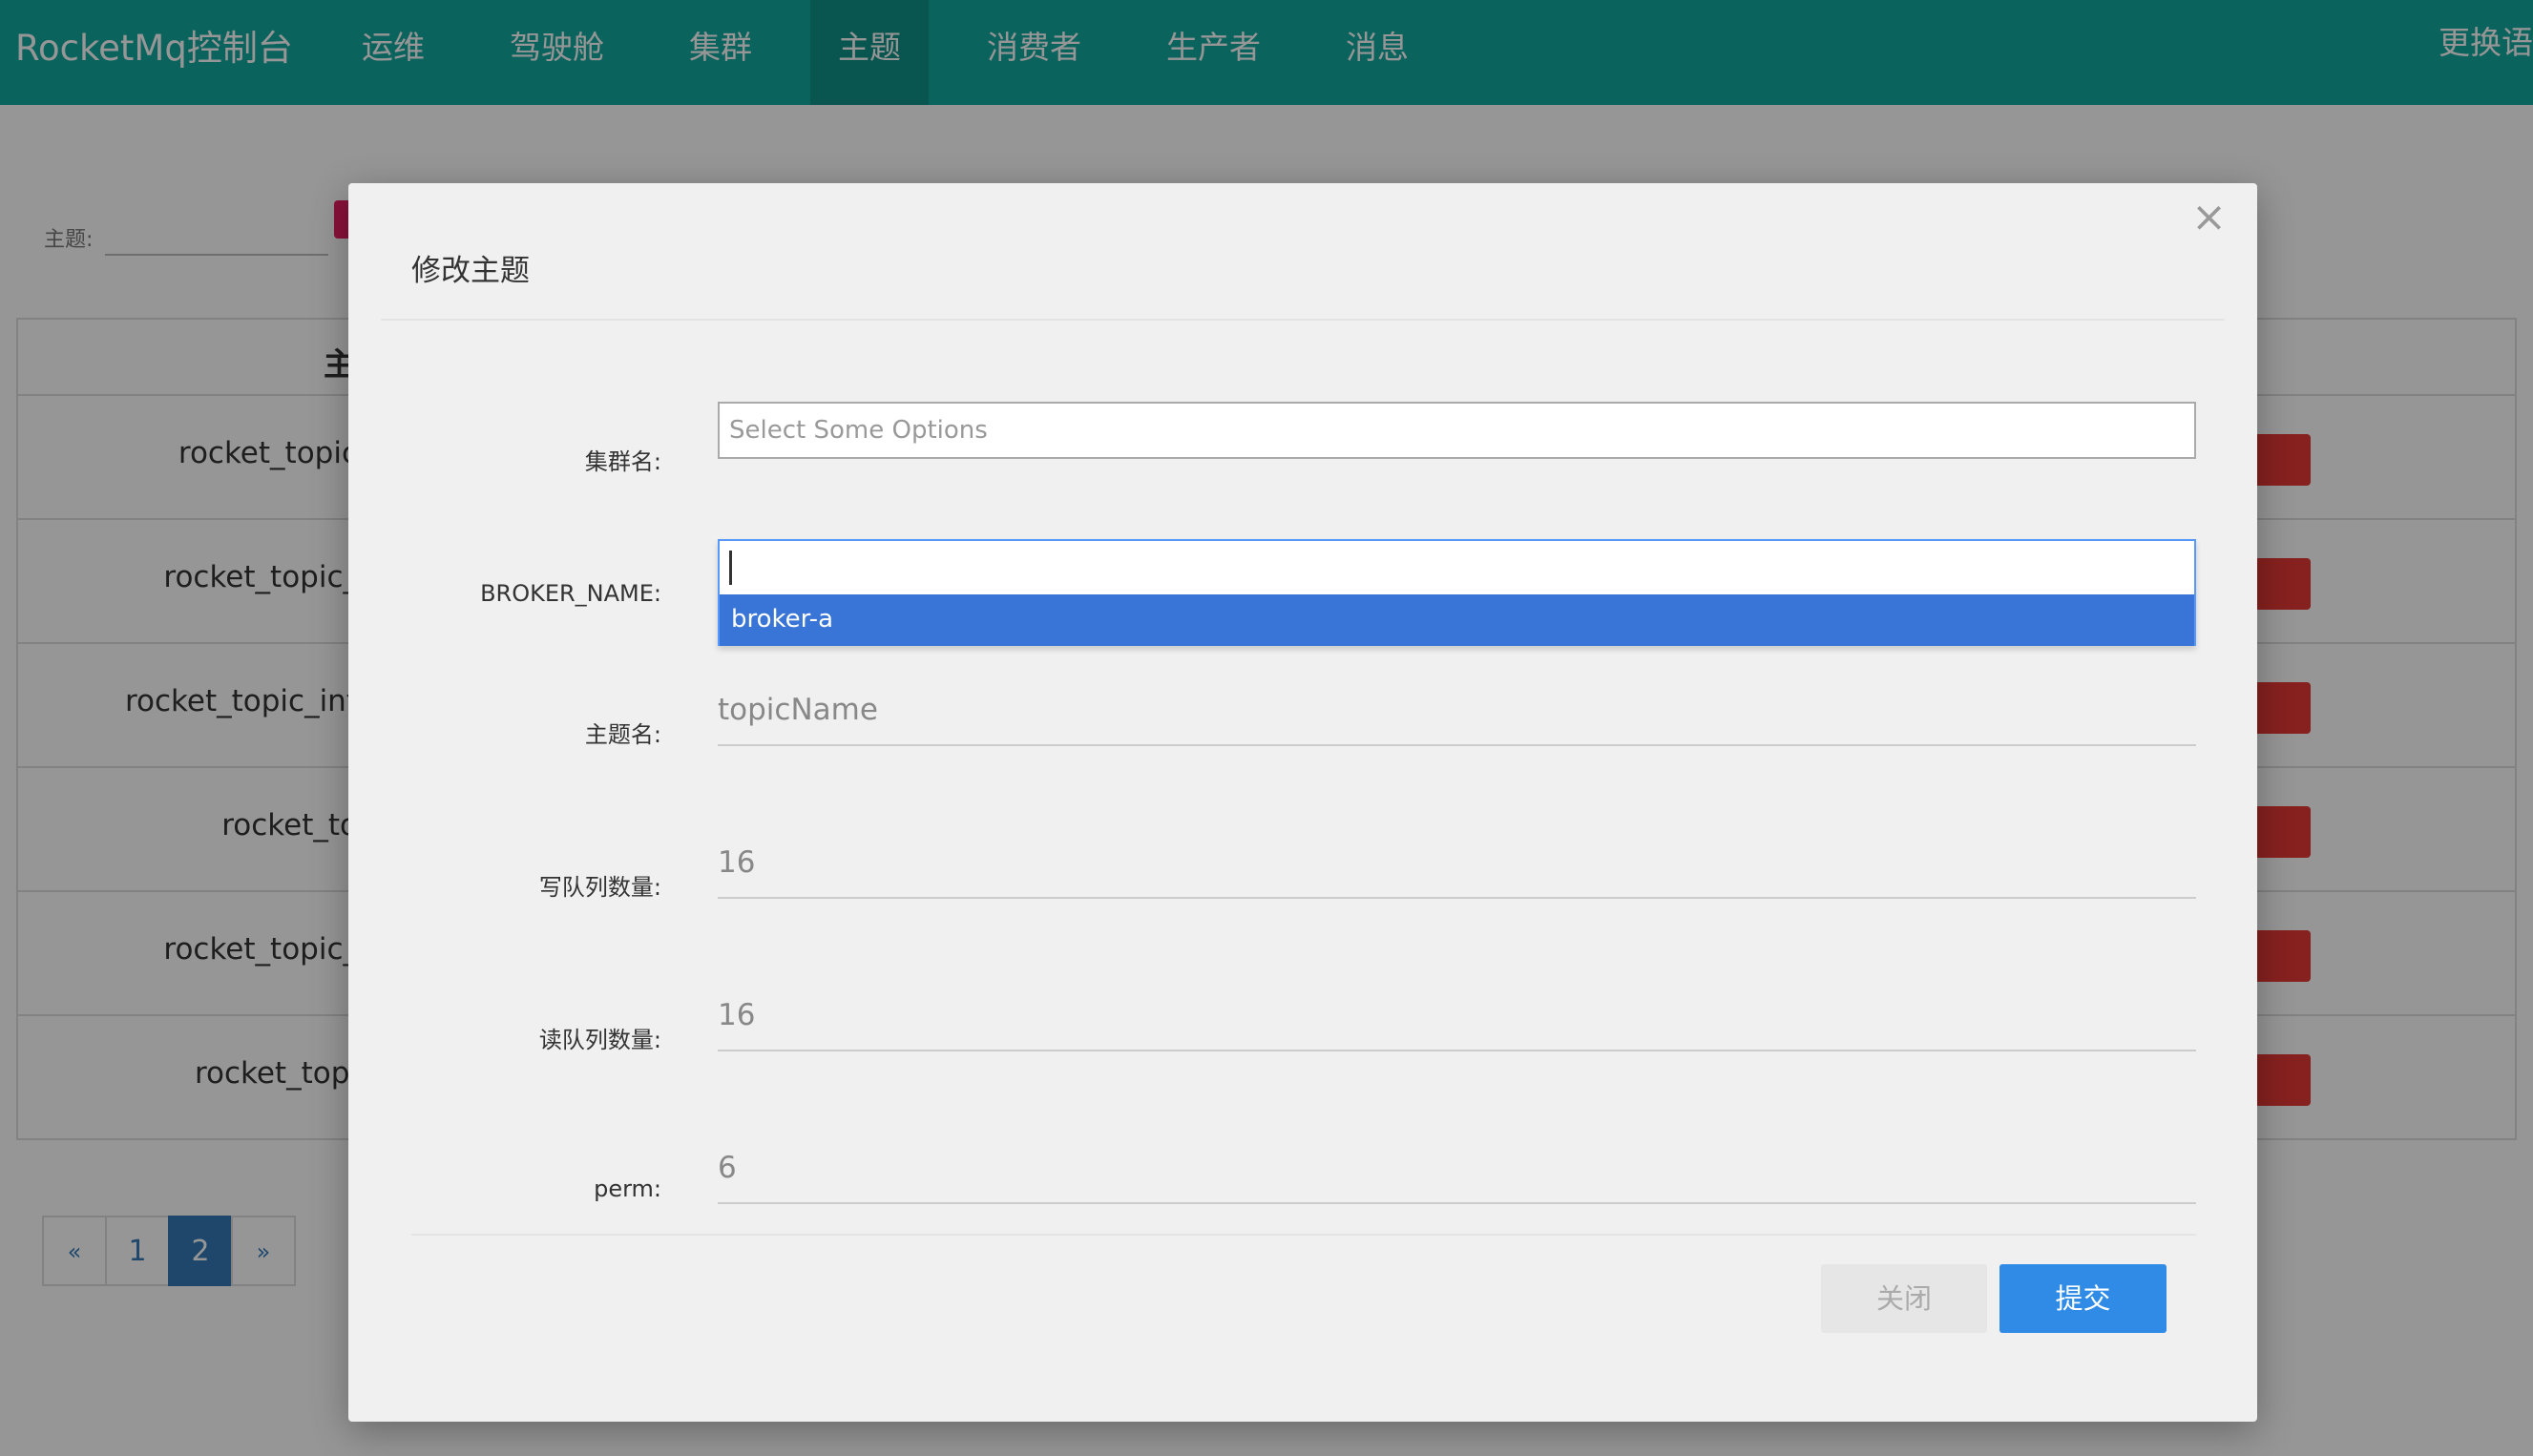 This screenshot has width=2533, height=1456. What do you see at coordinates (1904, 1299) in the screenshot?
I see `close-button: 关闭` at bounding box center [1904, 1299].